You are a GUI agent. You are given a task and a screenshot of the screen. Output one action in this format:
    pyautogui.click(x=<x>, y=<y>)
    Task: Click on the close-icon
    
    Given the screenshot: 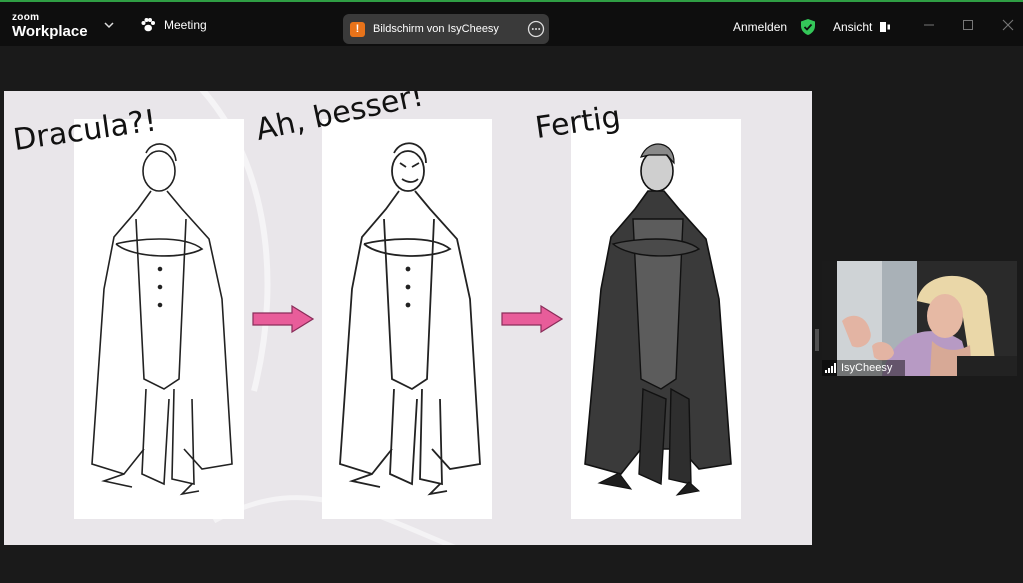 What is the action you would take?
    pyautogui.click(x=1008, y=25)
    